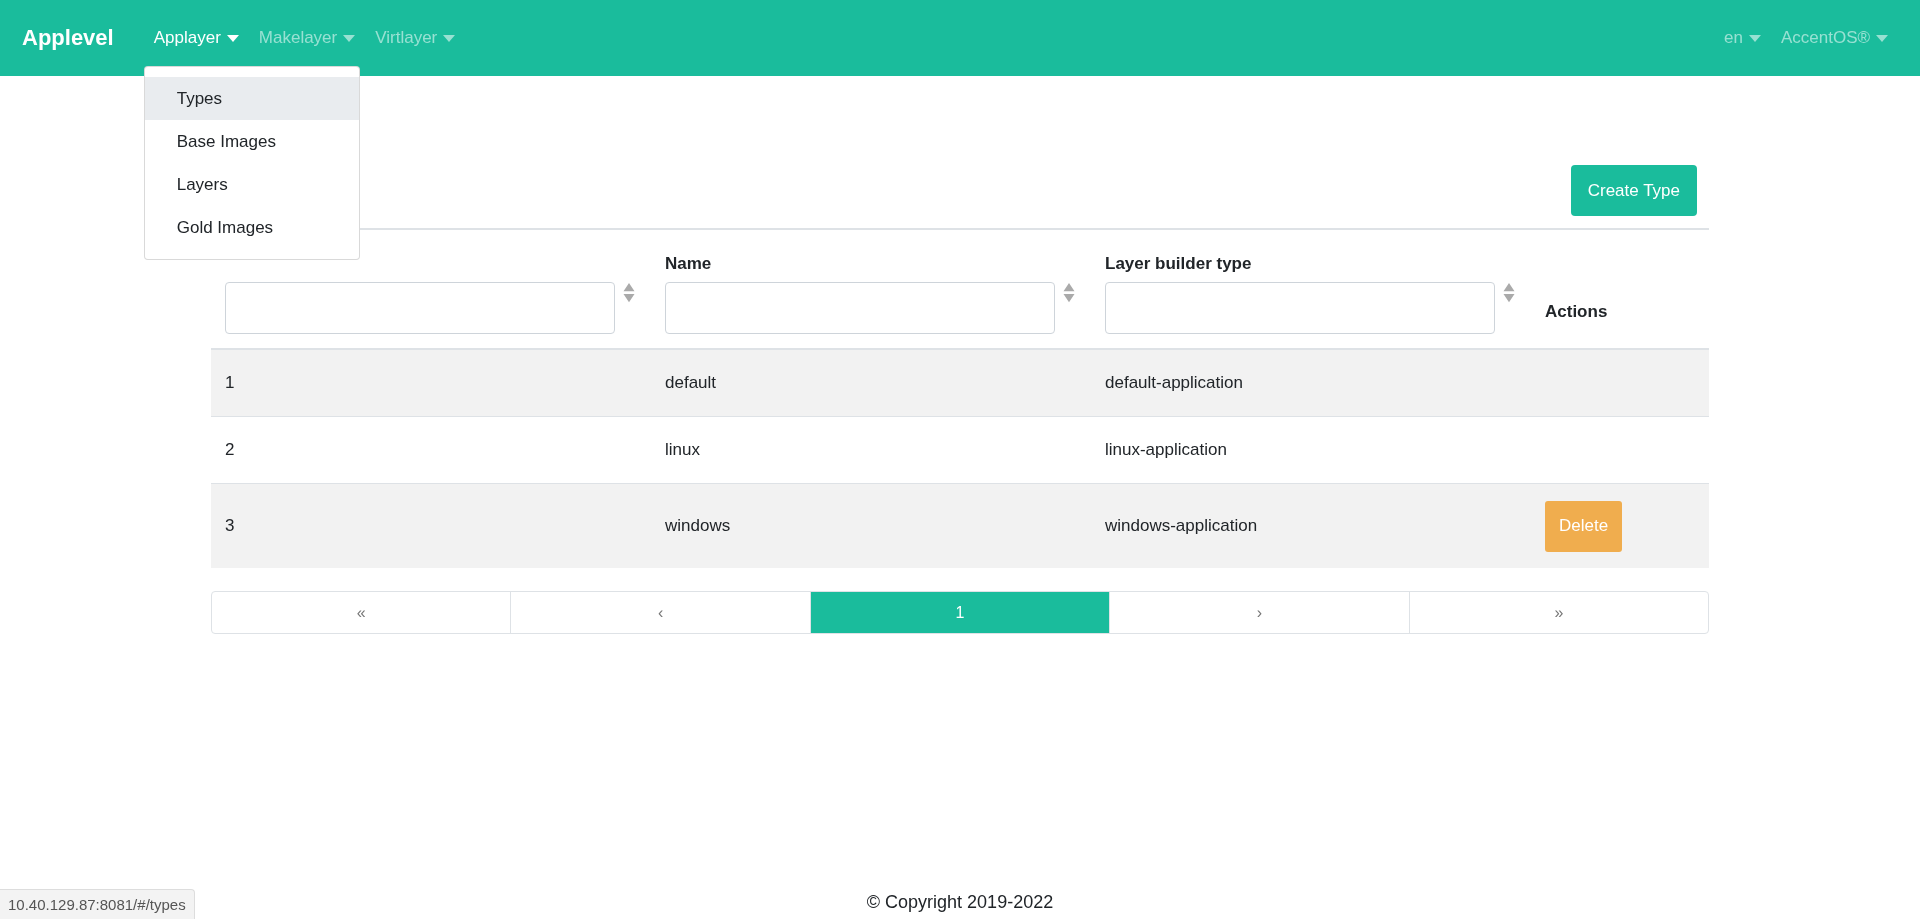 The width and height of the screenshot is (1920, 919). I want to click on page-link: «, so click(361, 612).